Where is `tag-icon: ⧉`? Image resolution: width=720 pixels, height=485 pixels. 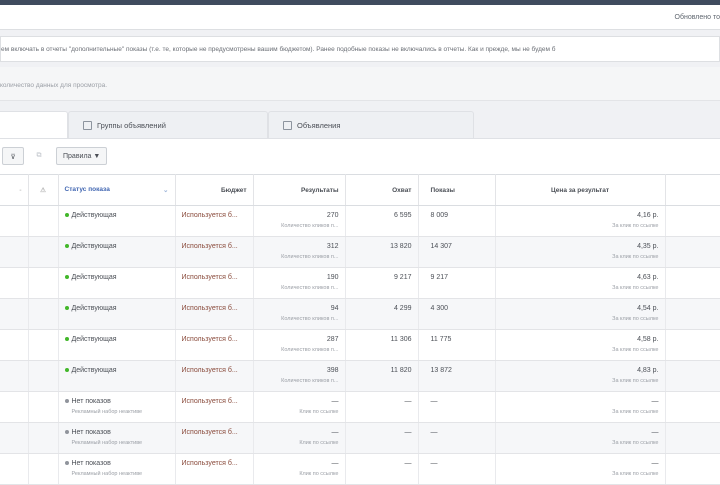
tag-icon: ⧉ is located at coordinates (39, 156).